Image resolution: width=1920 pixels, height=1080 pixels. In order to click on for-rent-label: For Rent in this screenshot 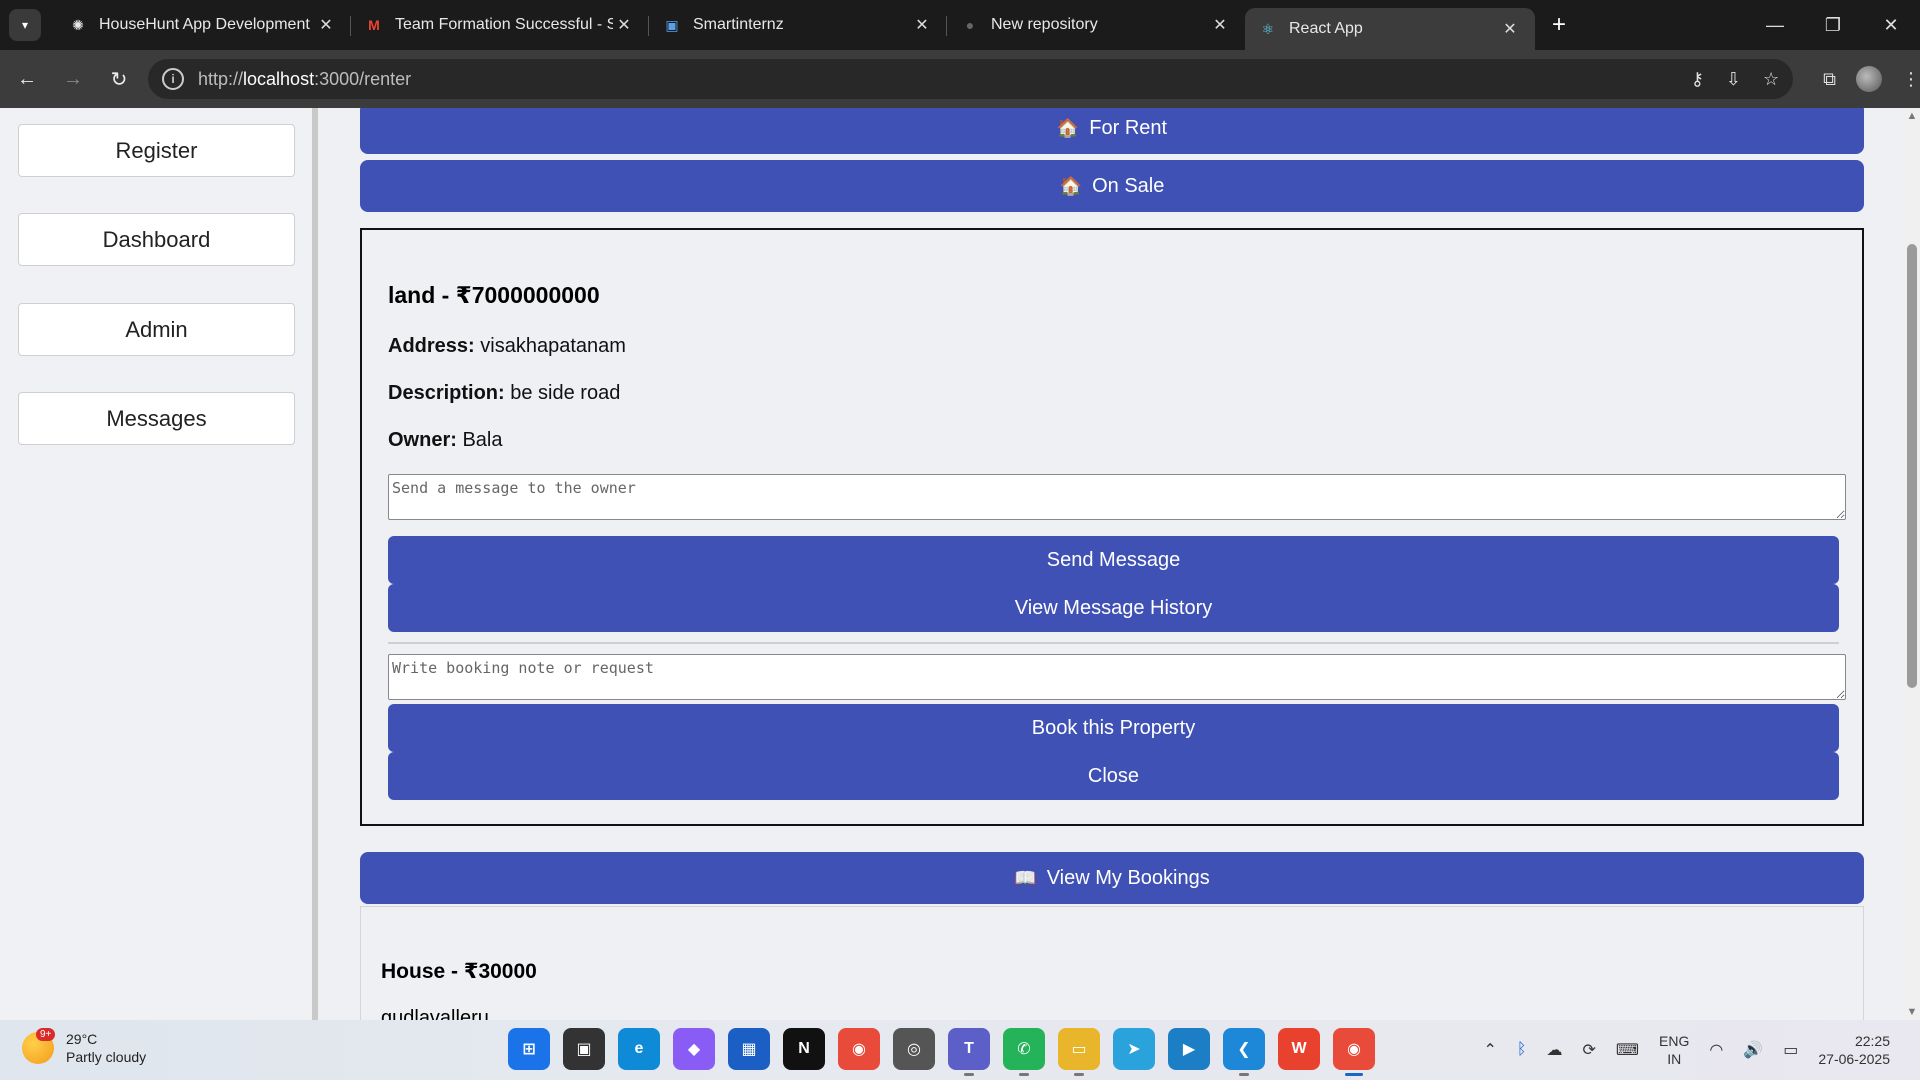, I will do `click(1128, 127)`.